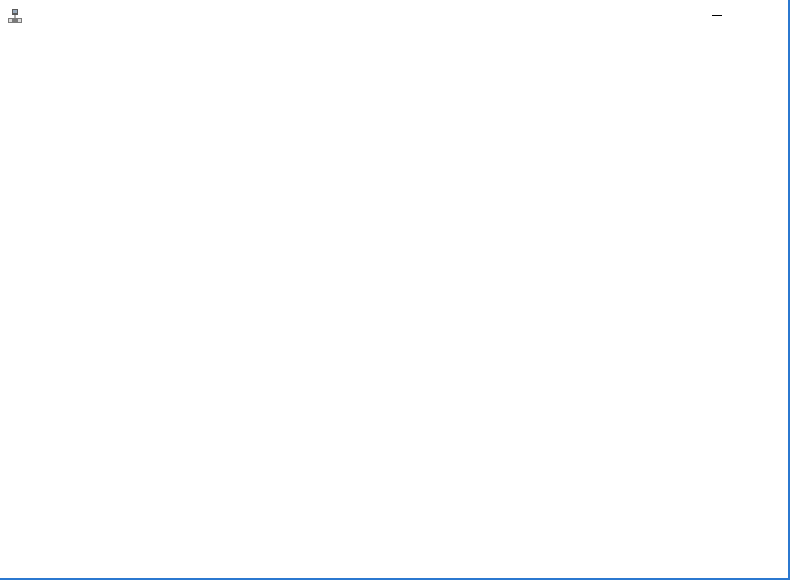 The width and height of the screenshot is (790, 580). I want to click on device-manager-icon, so click(15, 16).